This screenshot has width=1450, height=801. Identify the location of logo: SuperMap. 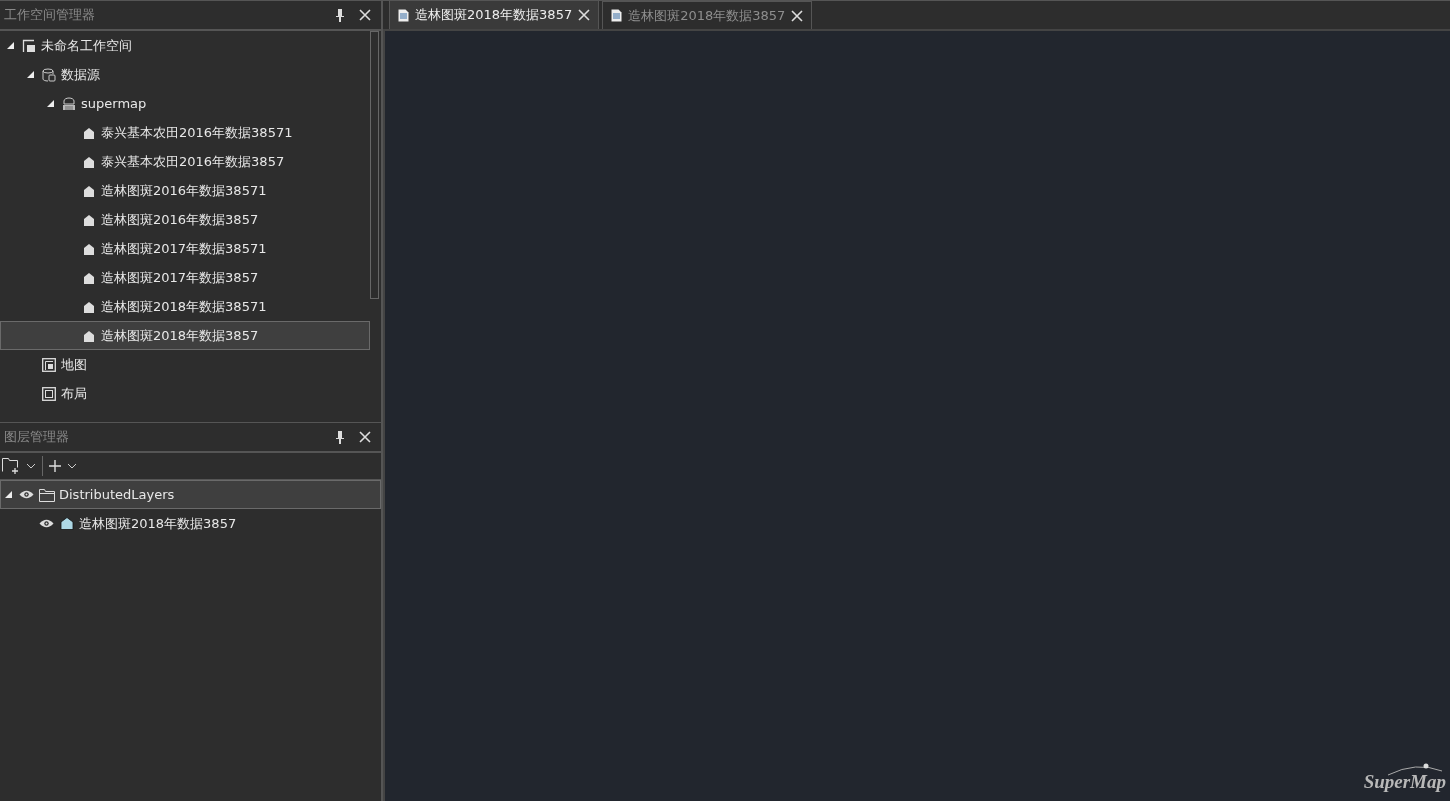
(1404, 778).